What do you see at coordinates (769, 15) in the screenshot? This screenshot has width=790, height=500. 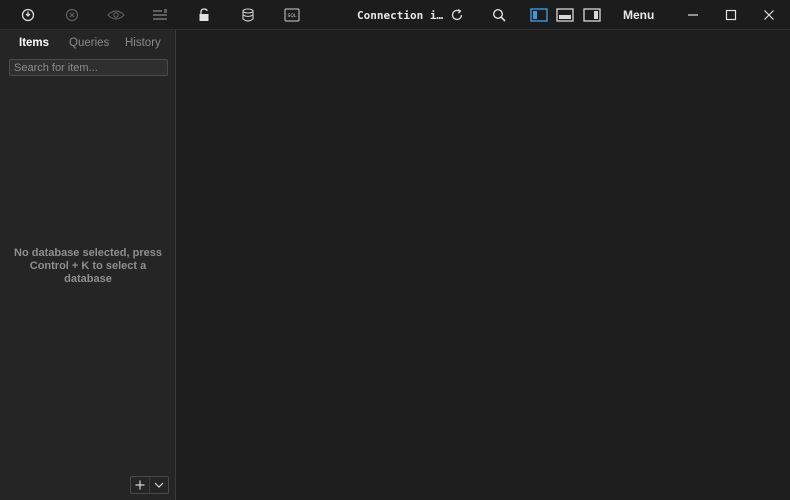 I see `close-icon` at bounding box center [769, 15].